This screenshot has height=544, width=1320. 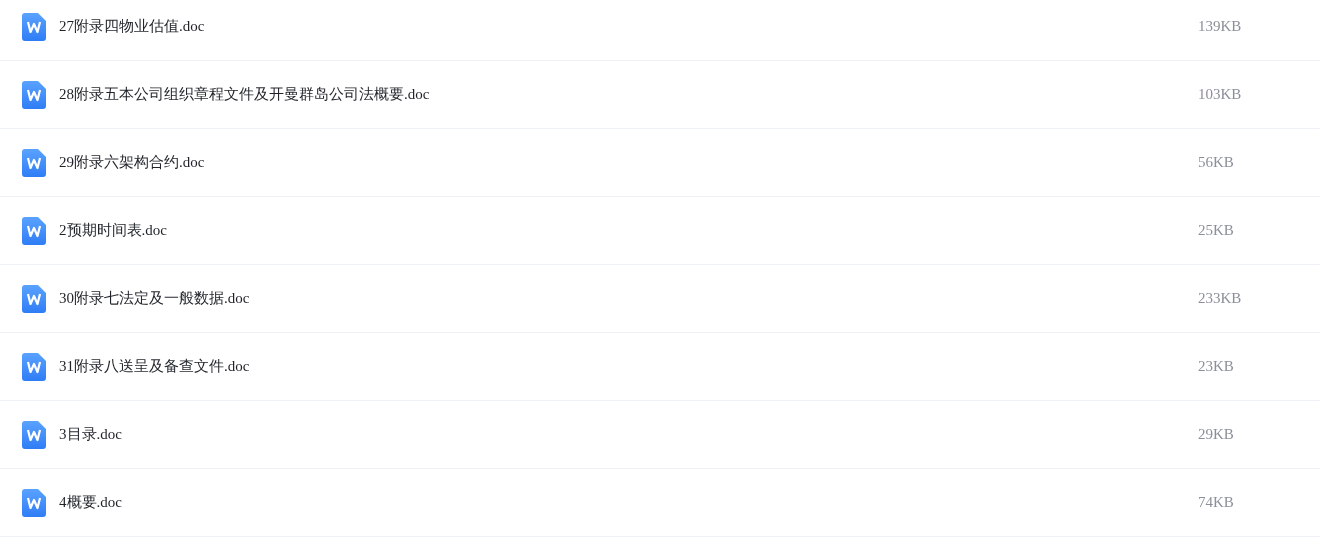 I want to click on file-name: 3目录.doc, so click(x=91, y=434).